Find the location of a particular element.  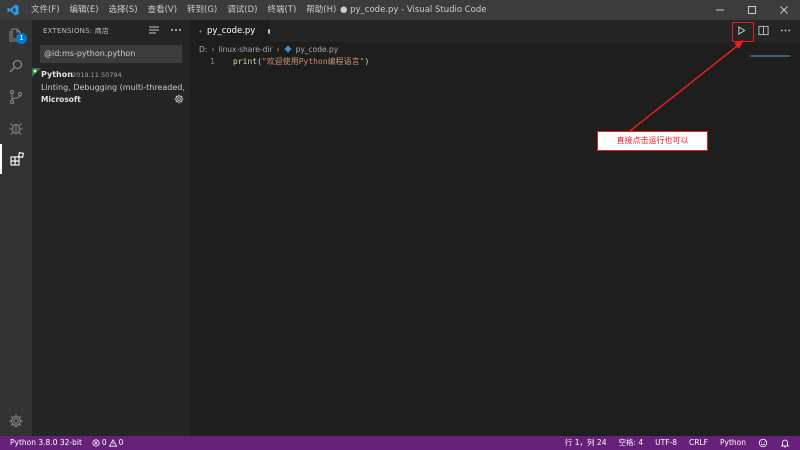

warning-icon is located at coordinates (112, 443).